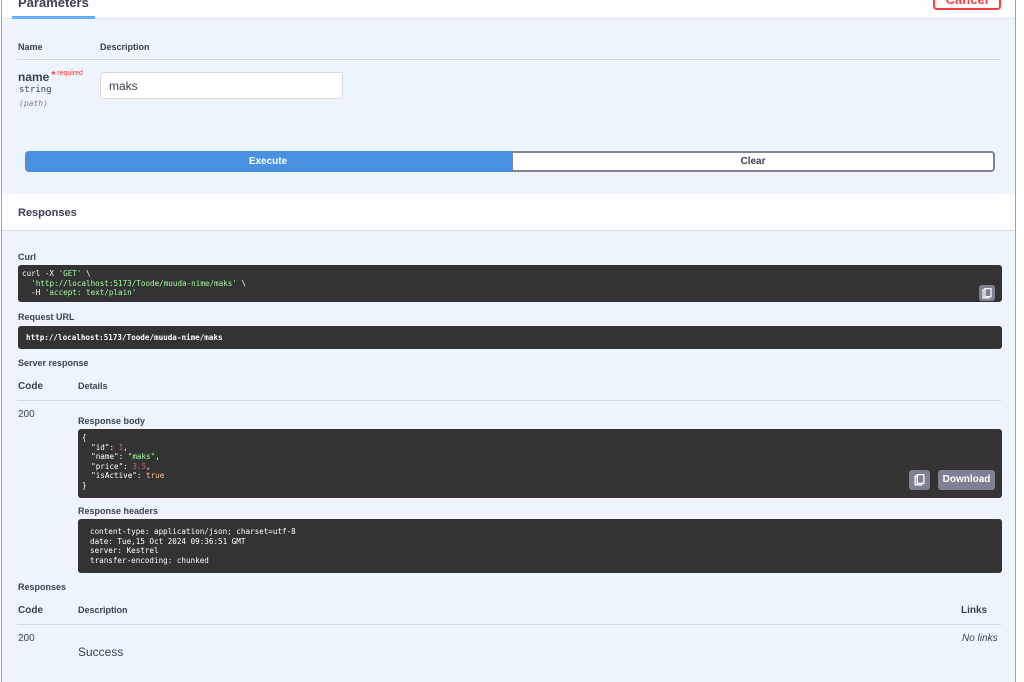 The height and width of the screenshot is (682, 1024). What do you see at coordinates (26, 638) in the screenshot?
I see `doc-response-code: 200` at bounding box center [26, 638].